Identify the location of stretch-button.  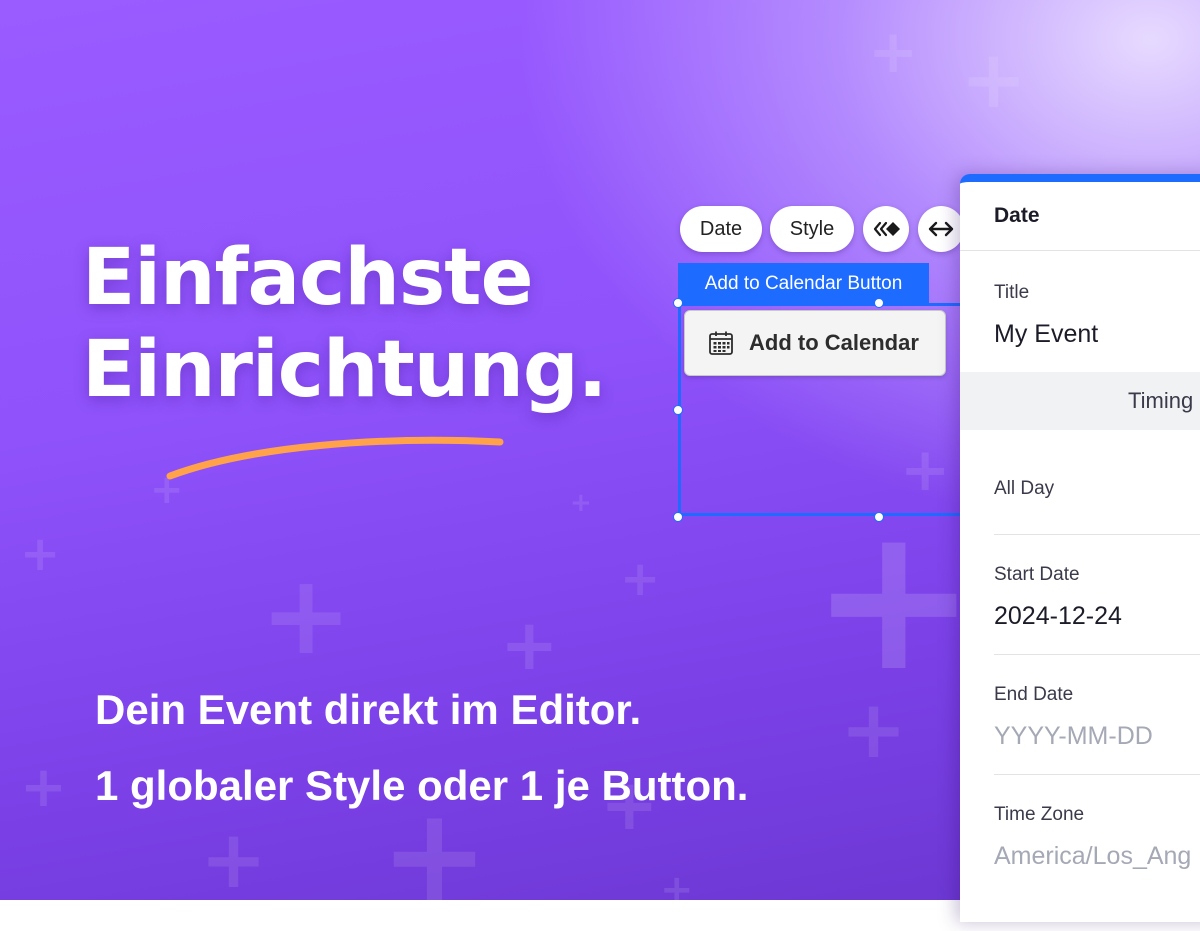
(941, 229).